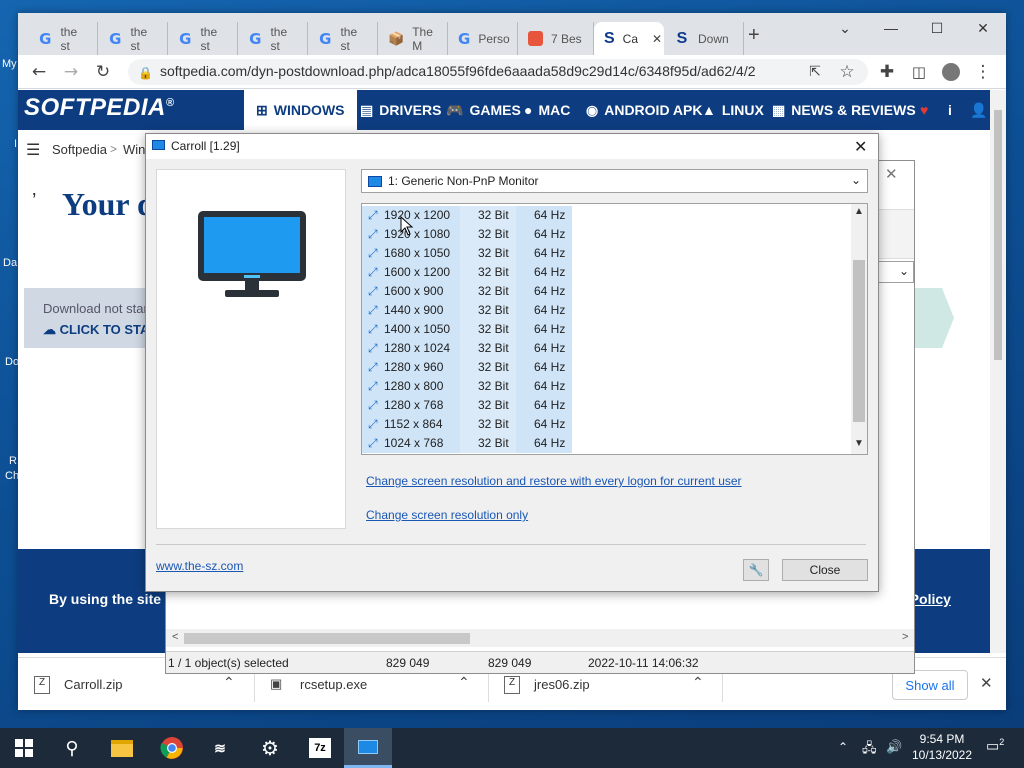  What do you see at coordinates (483, 110) in the screenshot?
I see `nav-games: 🎮 GAMES` at bounding box center [483, 110].